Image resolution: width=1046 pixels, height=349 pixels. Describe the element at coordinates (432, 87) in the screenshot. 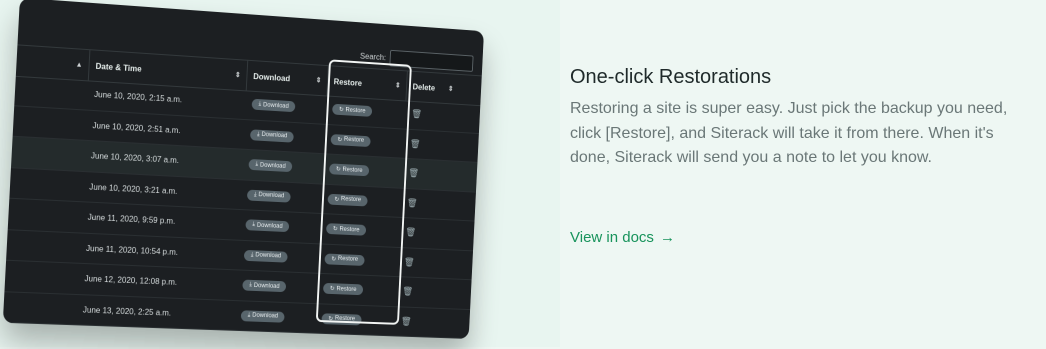

I see `column-header-delete: Delete ⇕` at that location.